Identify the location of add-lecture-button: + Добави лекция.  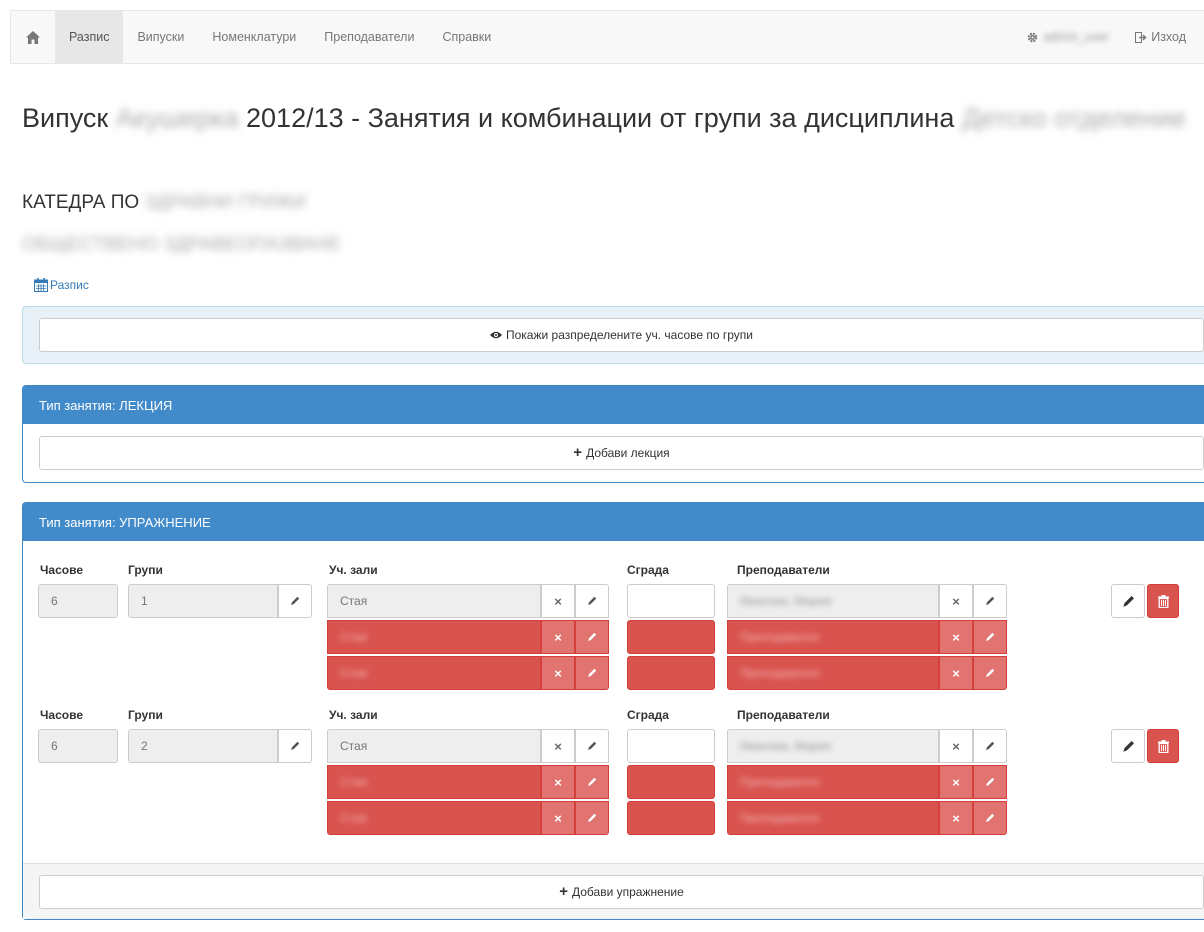
(621, 453).